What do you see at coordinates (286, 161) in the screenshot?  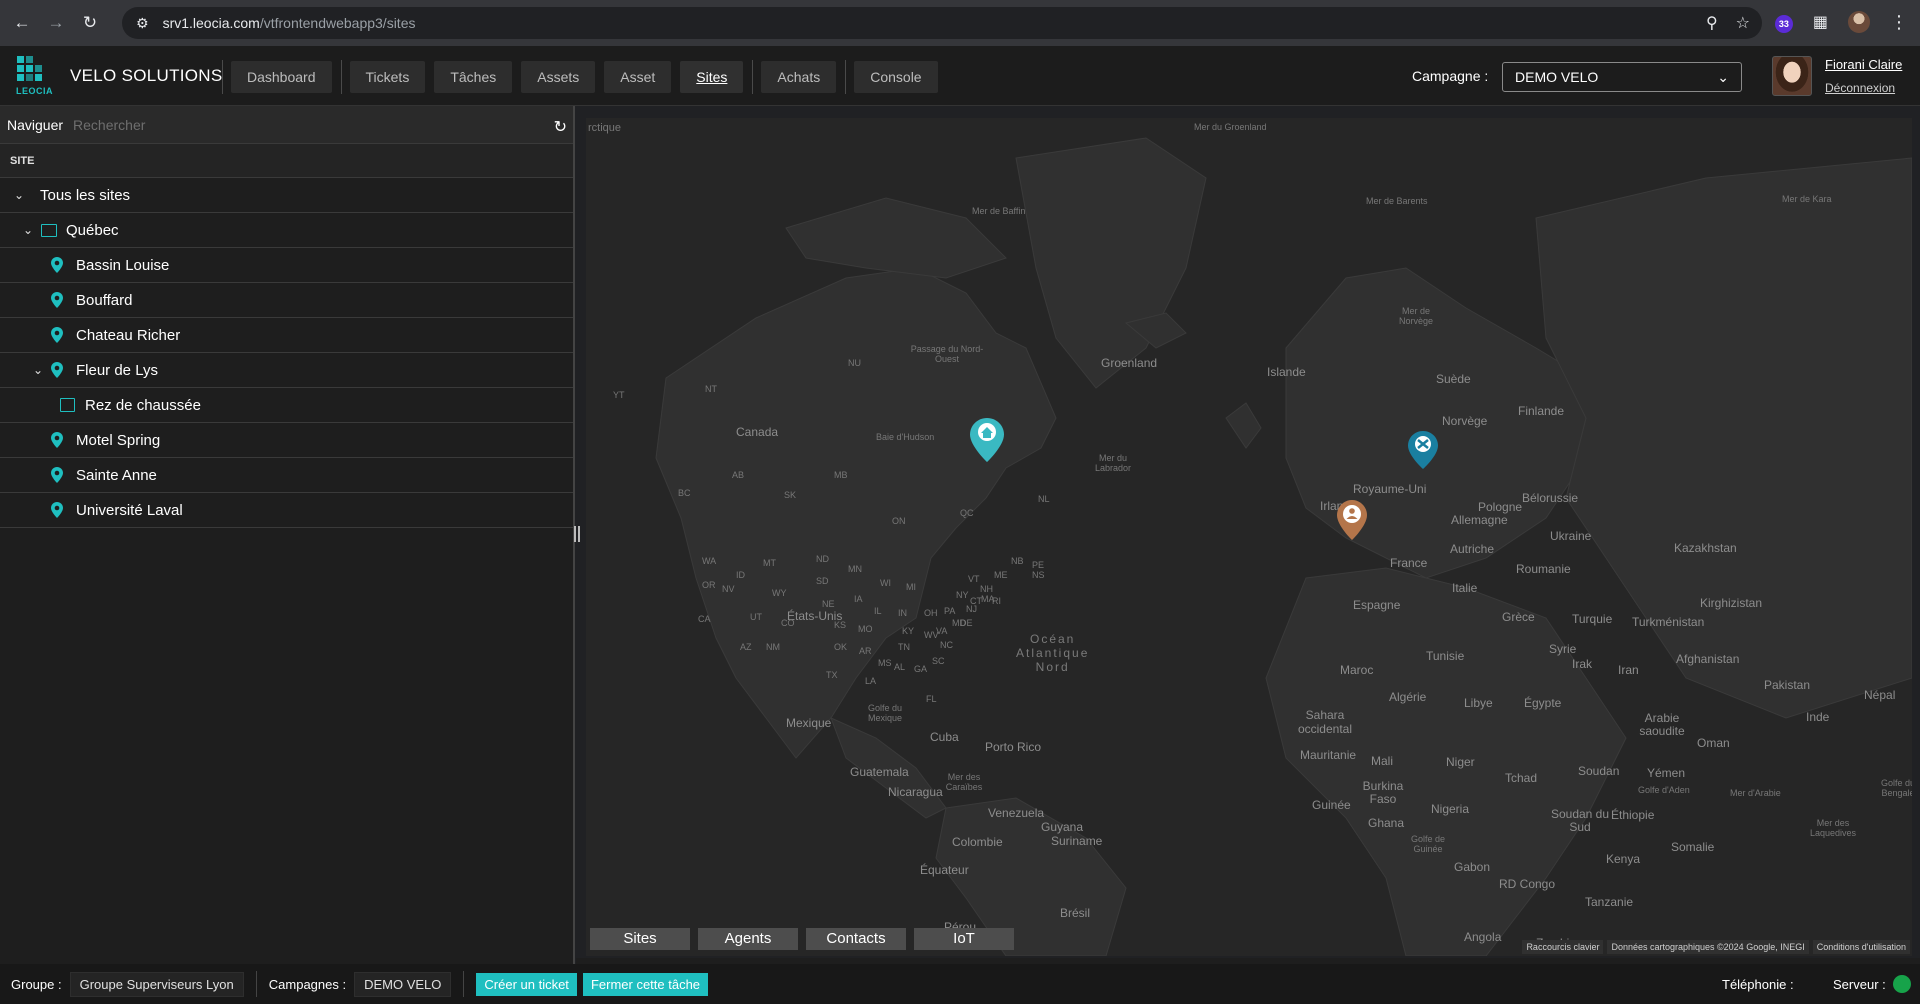 I see `column-header-site: SITE` at bounding box center [286, 161].